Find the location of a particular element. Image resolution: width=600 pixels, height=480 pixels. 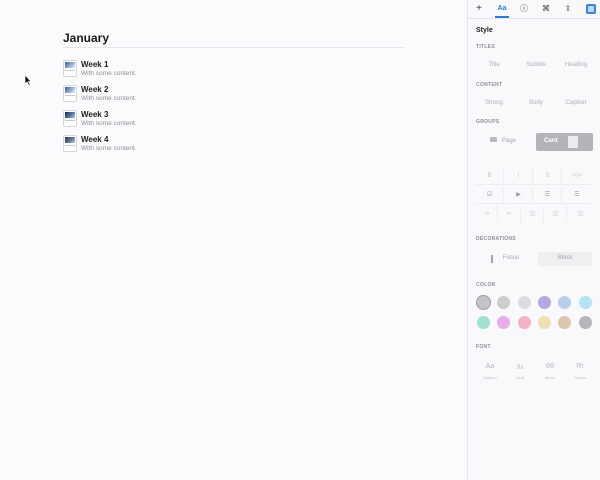

list-item: Week 4 With some content. is located at coordinates (163, 146).